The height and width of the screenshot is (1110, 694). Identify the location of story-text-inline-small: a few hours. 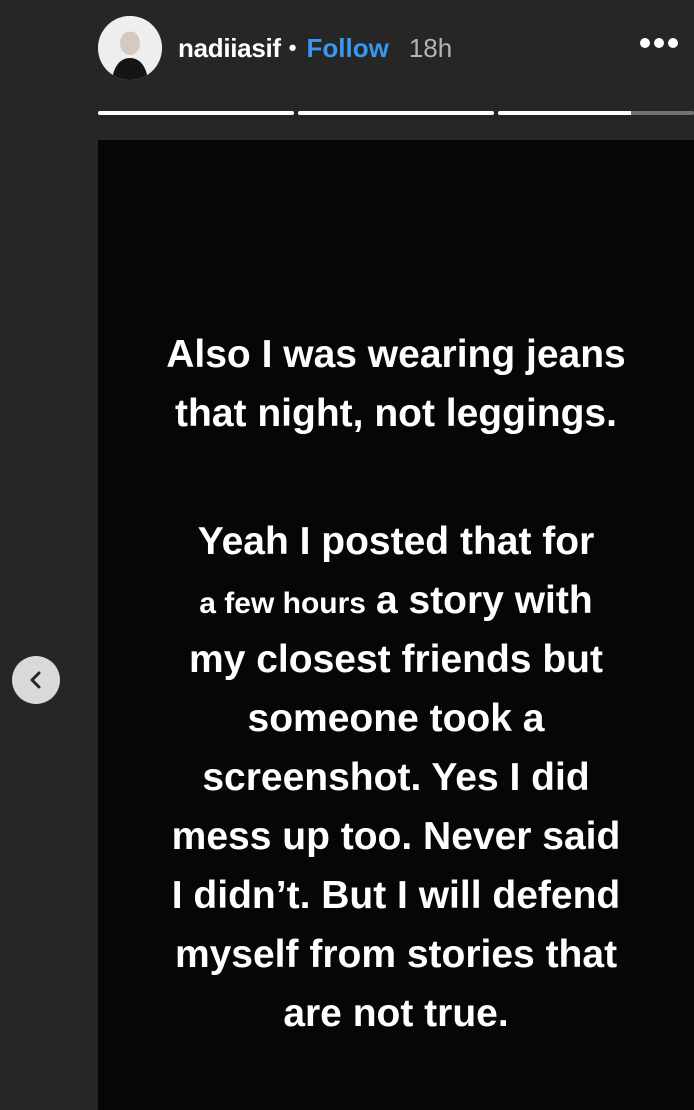
(282, 603).